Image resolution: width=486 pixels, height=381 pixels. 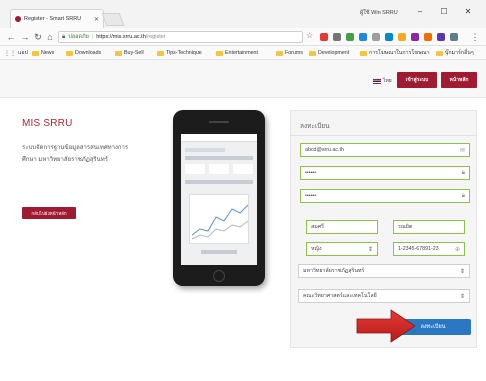 I want to click on bookmark-apps: ⋮⋮ แอป, so click(x=16, y=53).